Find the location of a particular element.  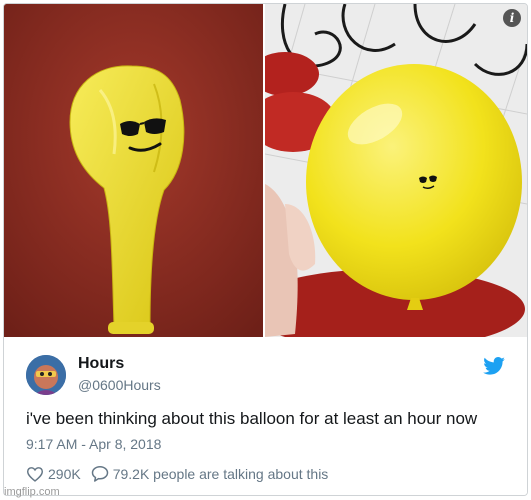

tweet-timestamp: 9:17 AM - Apr 8, 2018 is located at coordinates (93, 444).